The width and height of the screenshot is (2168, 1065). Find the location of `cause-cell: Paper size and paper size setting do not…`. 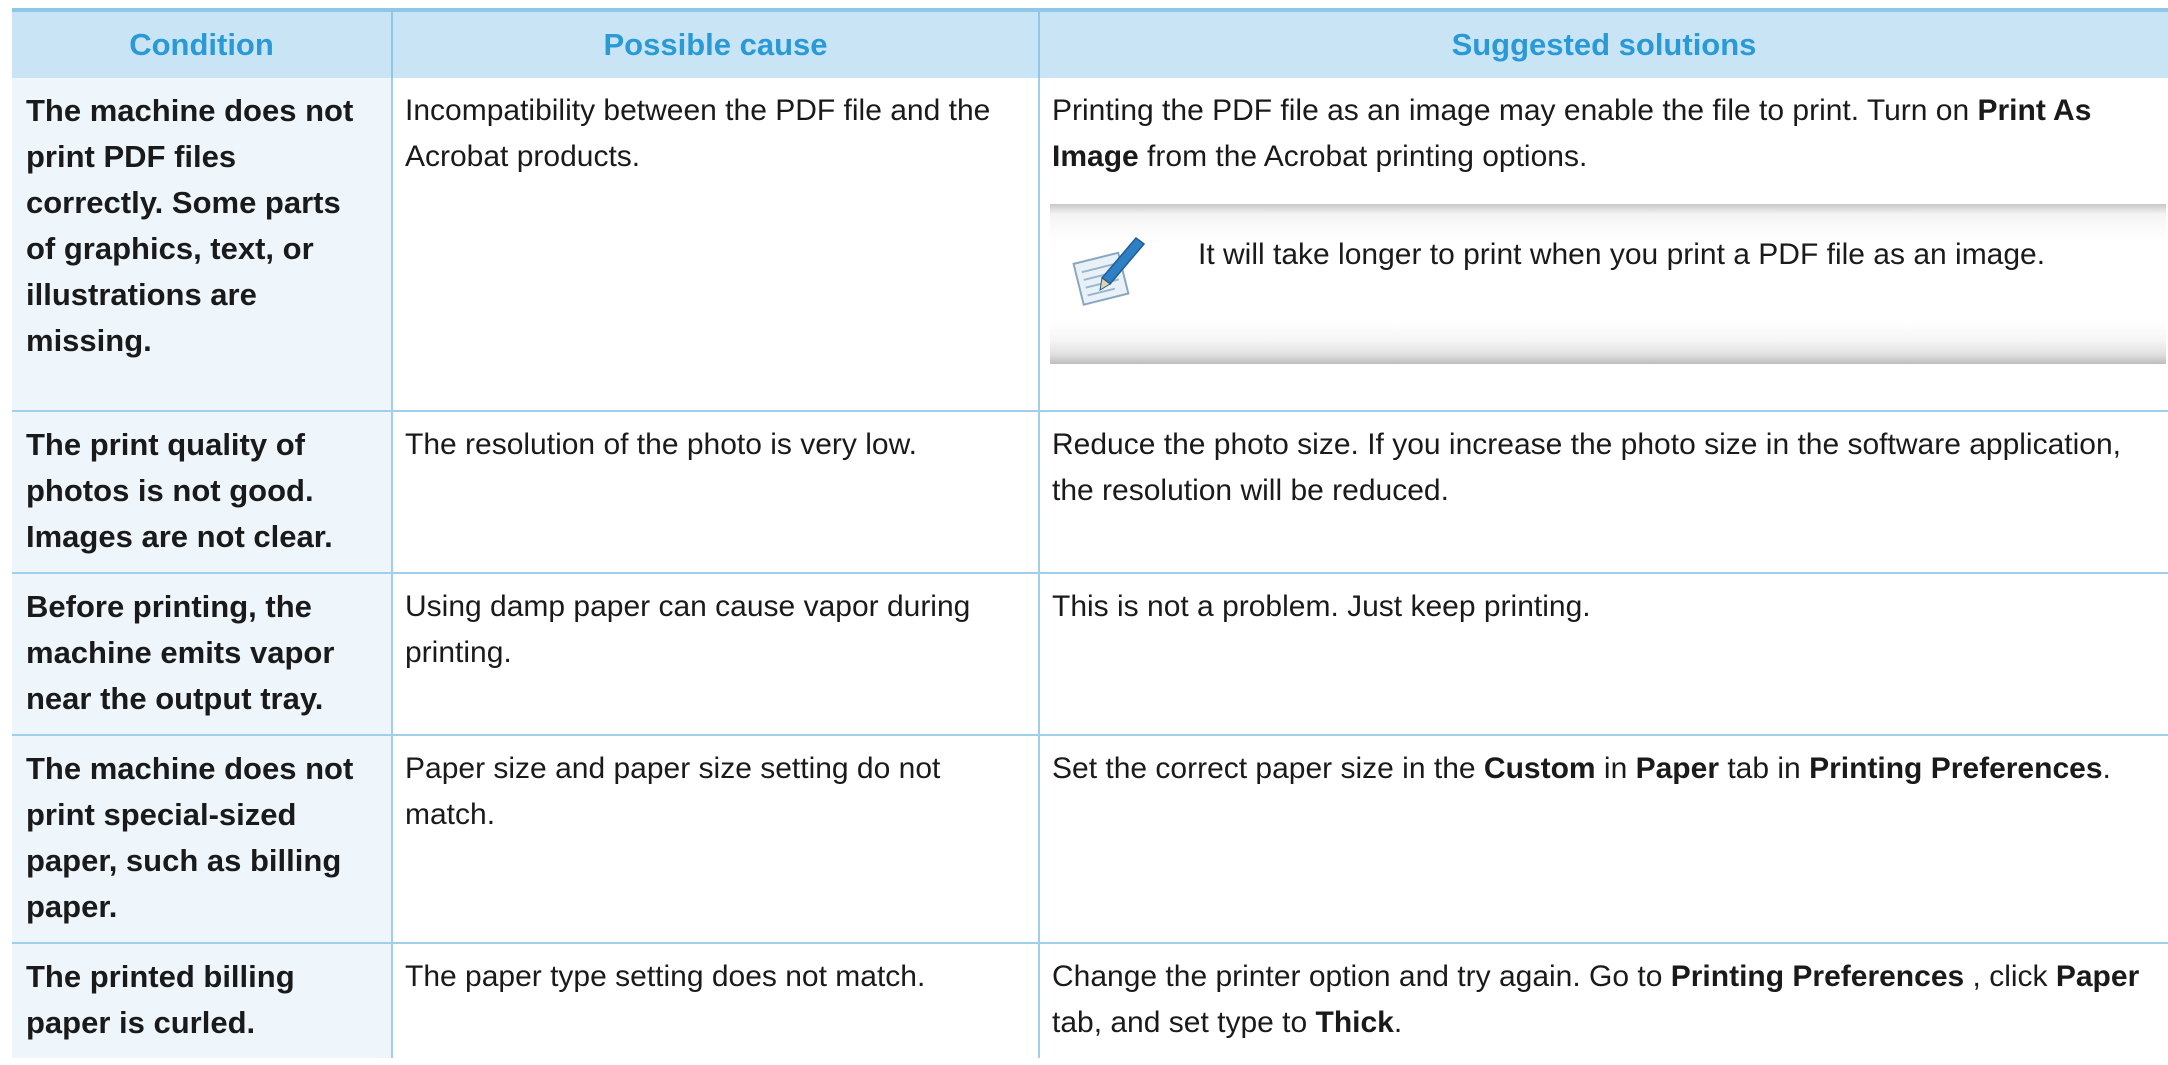

cause-cell: Paper size and paper size setting do not… is located at coordinates (716, 839).